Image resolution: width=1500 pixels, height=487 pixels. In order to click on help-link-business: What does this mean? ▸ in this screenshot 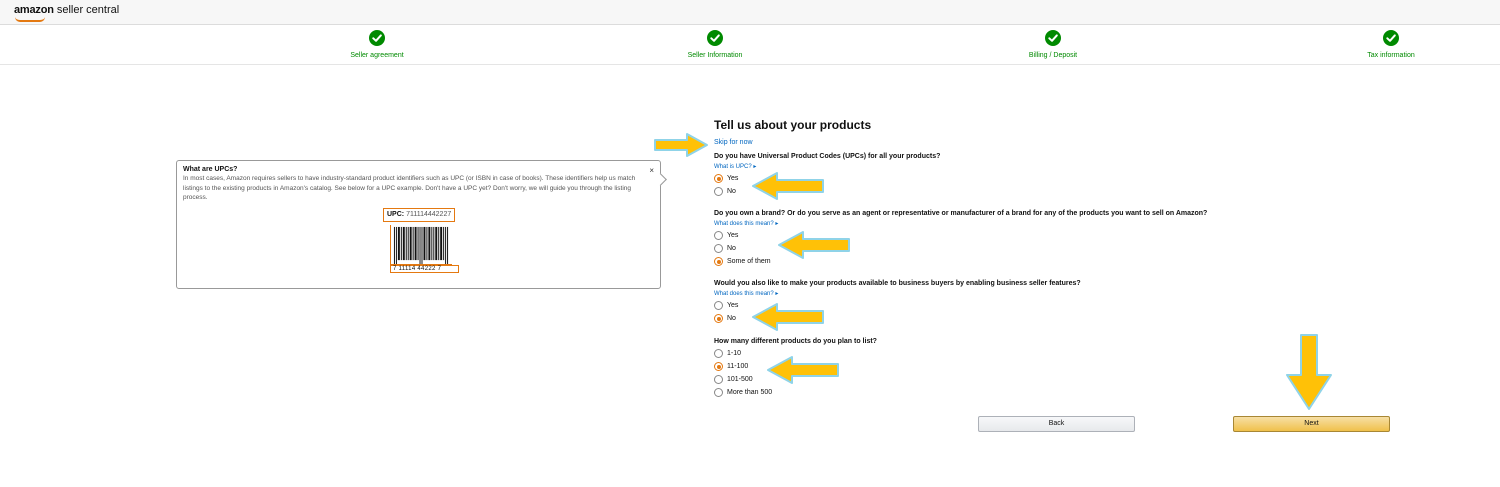, I will do `click(897, 293)`.